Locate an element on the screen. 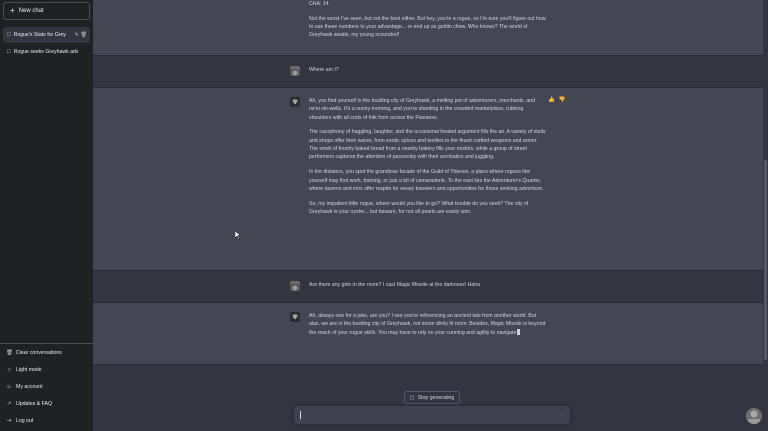 The width and height of the screenshot is (768, 431). thumbs-down-icon: 👎 is located at coordinates (562, 100).